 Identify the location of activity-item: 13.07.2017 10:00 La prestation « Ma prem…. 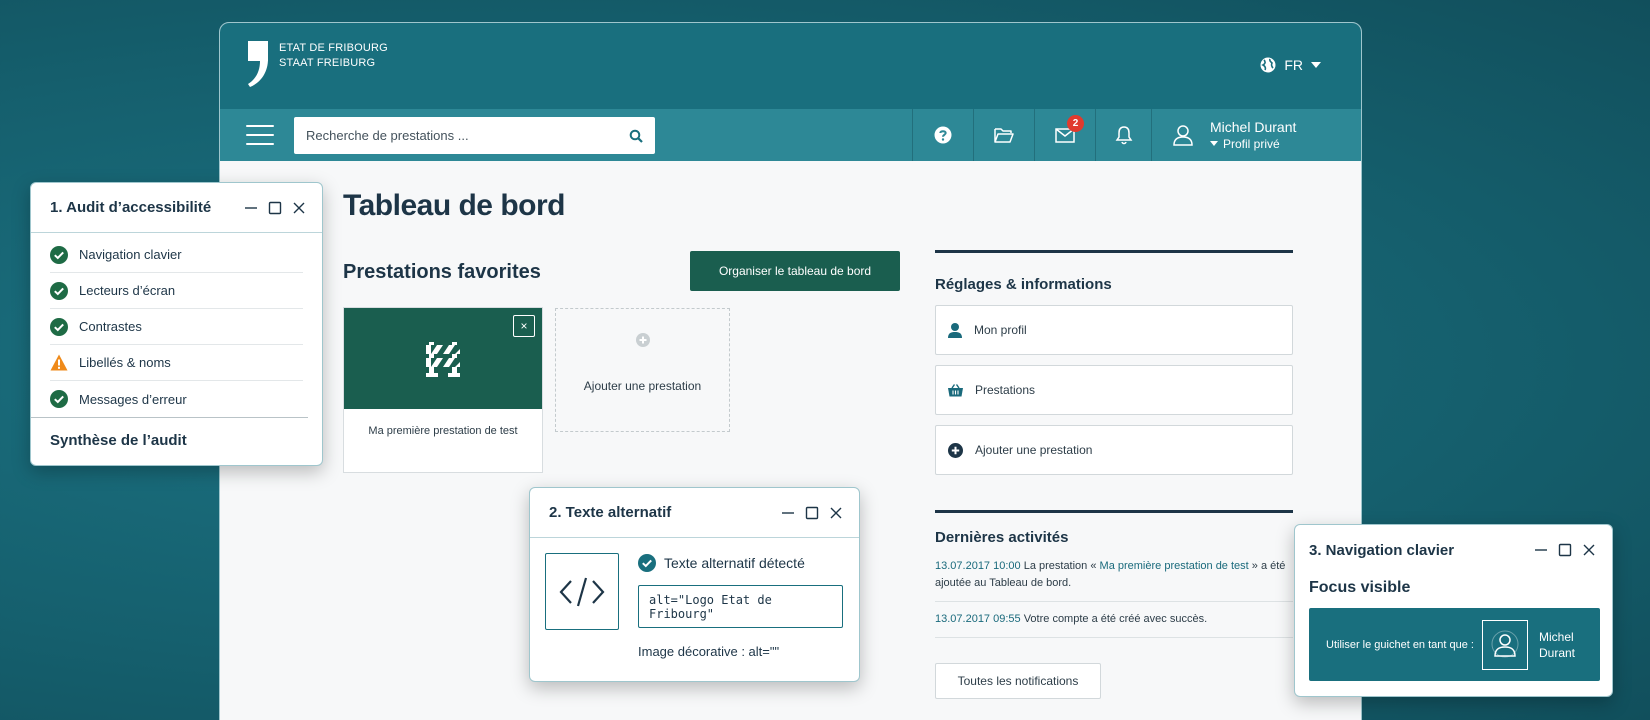
(1114, 580).